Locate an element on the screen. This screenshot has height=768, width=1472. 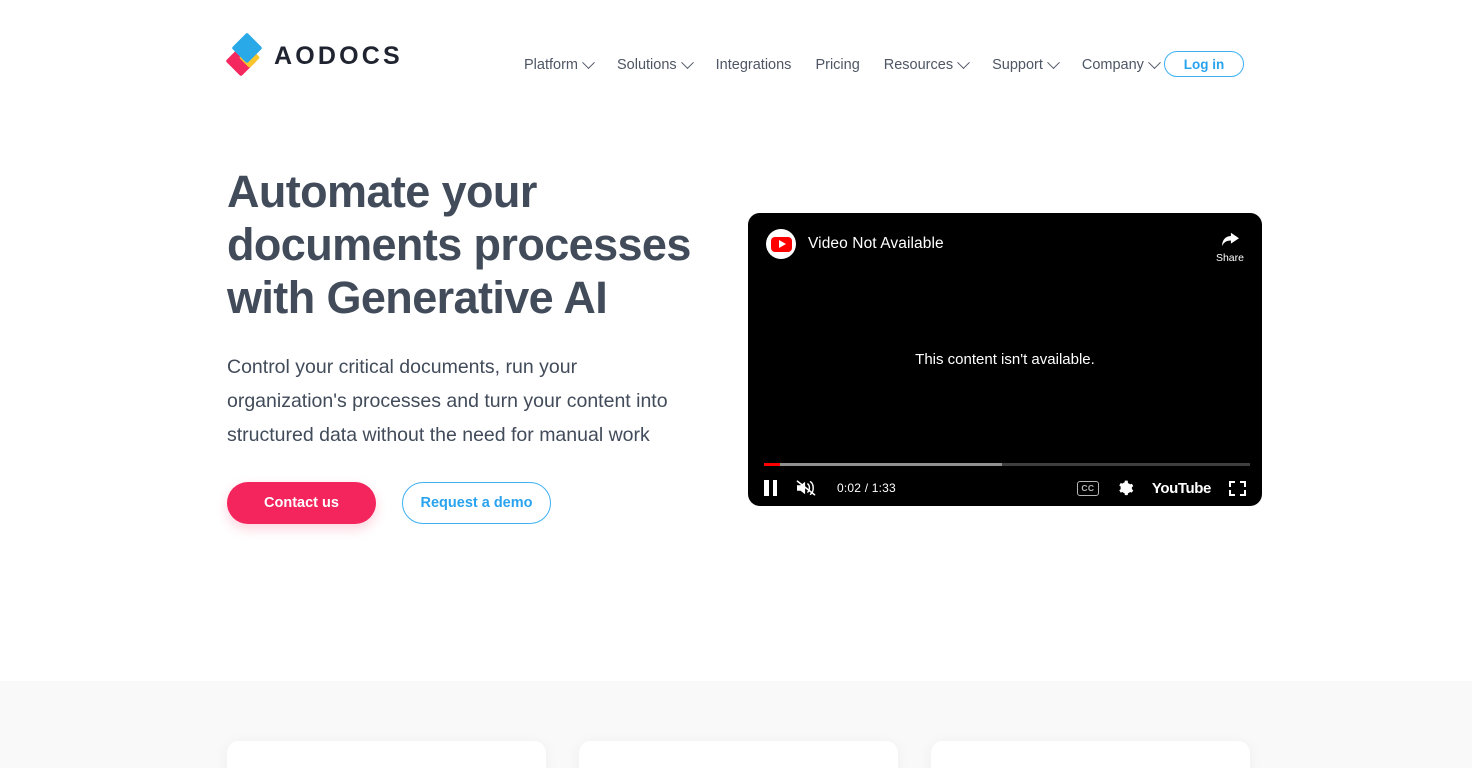
nav-item-platform: Platform is located at coordinates (558, 65).